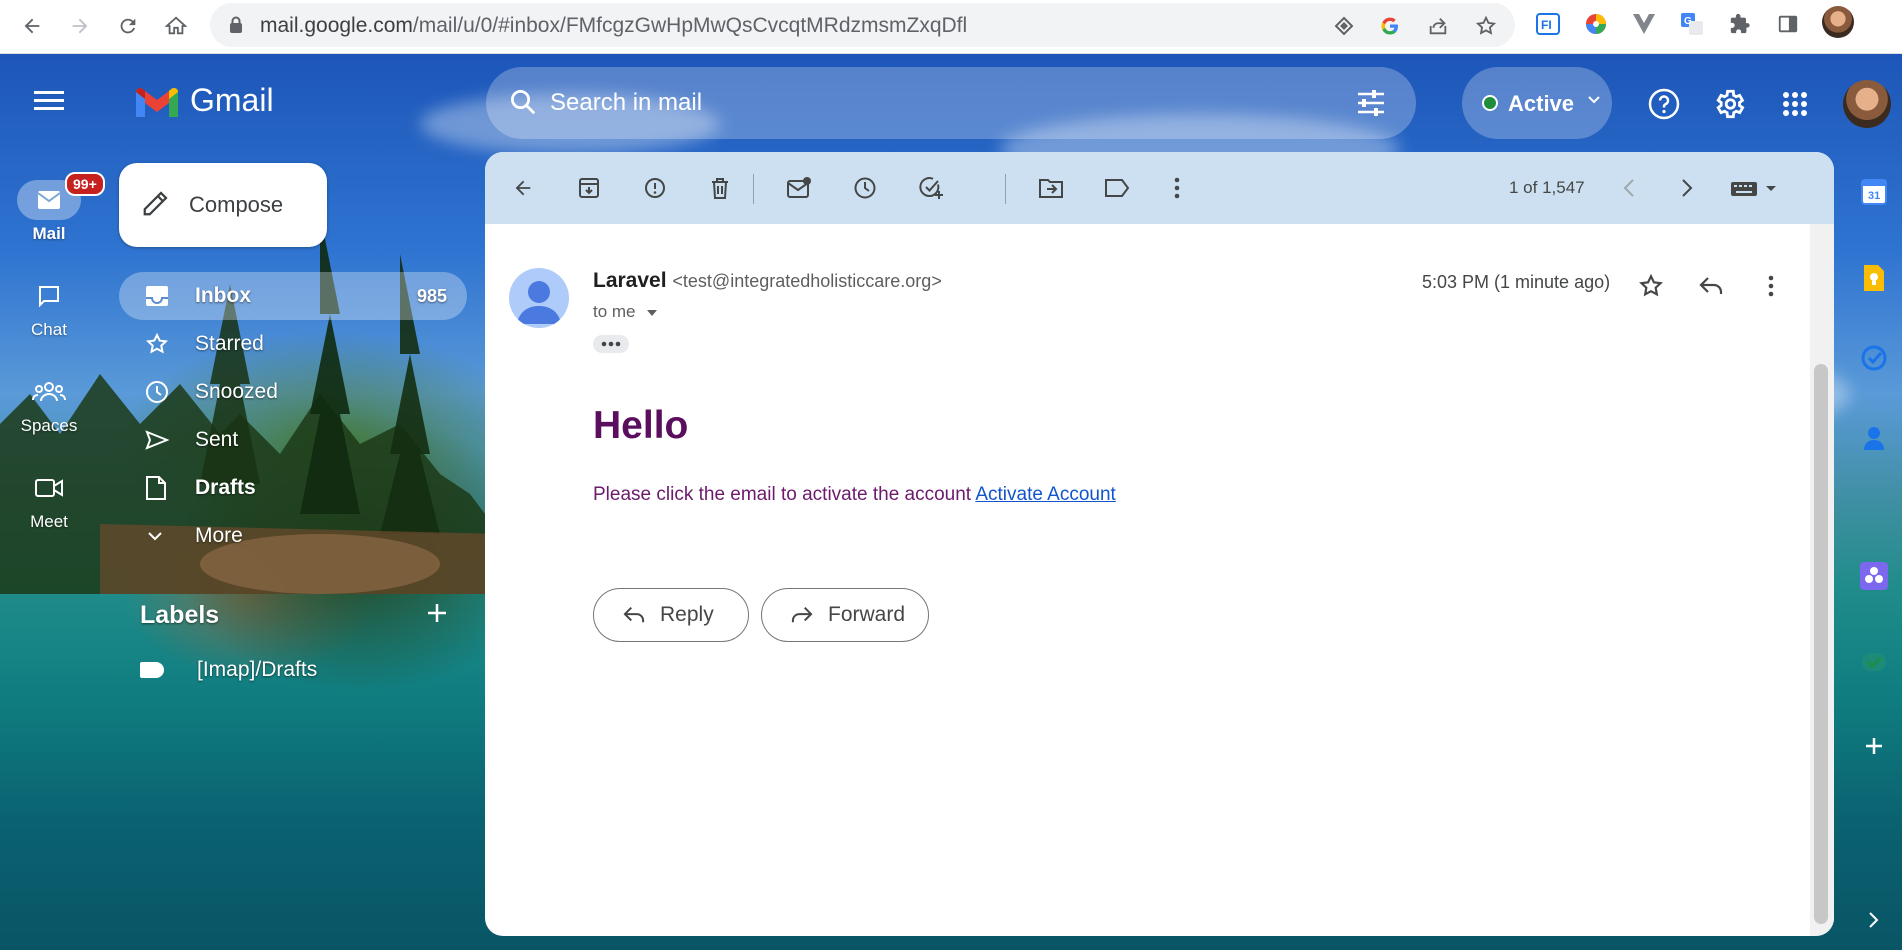 Image resolution: width=1902 pixels, height=950 pixels. What do you see at coordinates (1594, 101) in the screenshot?
I see `chevron-down-icon` at bounding box center [1594, 101].